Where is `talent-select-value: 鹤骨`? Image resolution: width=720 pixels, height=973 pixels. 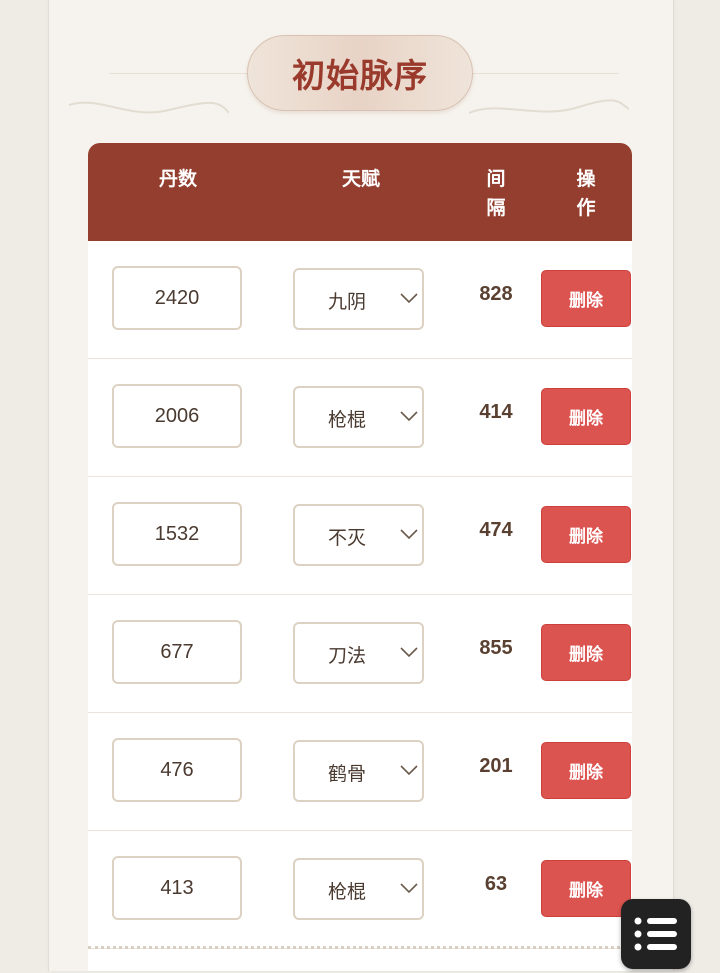
talent-select-value: 鹤骨 is located at coordinates (347, 774).